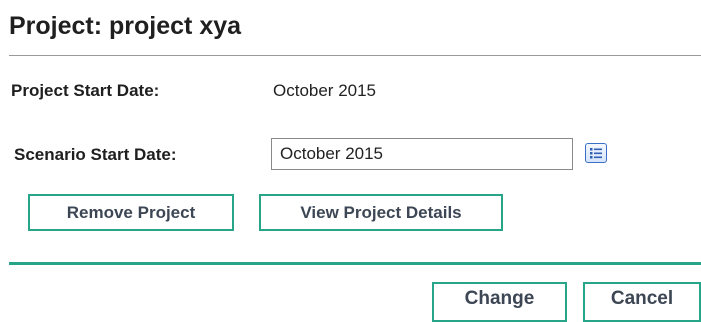 The height and width of the screenshot is (322, 701). What do you see at coordinates (499, 302) in the screenshot?
I see `change-button: Change` at bounding box center [499, 302].